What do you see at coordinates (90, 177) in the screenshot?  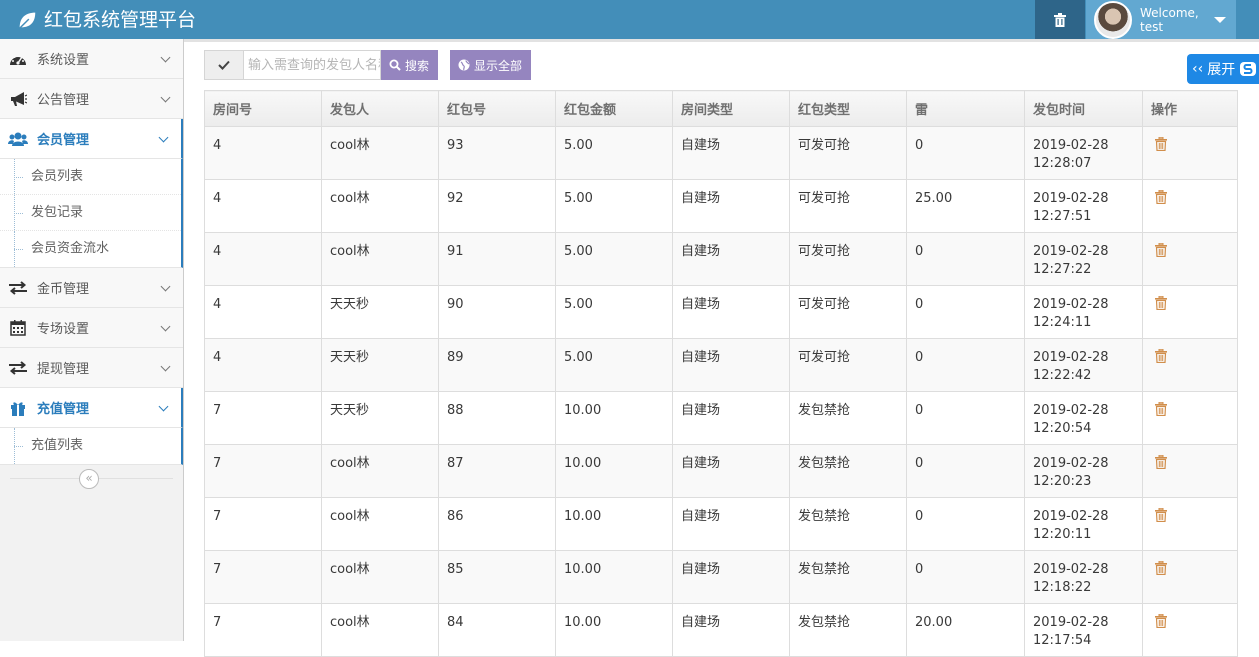 I see `sidebar-subitem-member-list: 会员列表` at bounding box center [90, 177].